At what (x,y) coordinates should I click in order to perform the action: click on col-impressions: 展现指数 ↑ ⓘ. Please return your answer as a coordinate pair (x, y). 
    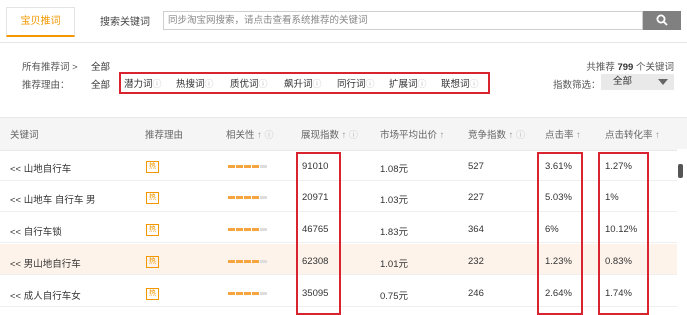
    Looking at the image, I should click on (329, 134).